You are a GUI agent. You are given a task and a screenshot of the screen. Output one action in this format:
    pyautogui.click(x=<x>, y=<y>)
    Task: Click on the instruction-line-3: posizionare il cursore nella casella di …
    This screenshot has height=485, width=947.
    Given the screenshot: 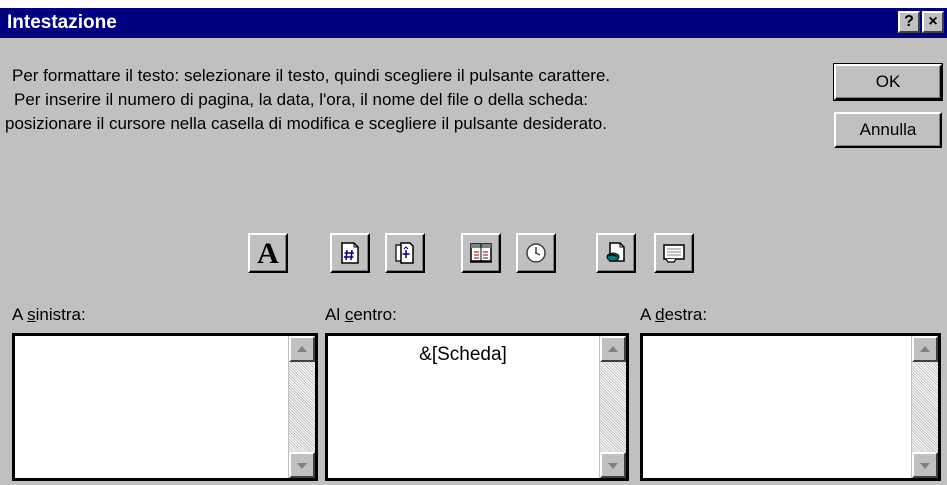 What is the action you would take?
    pyautogui.click(x=306, y=123)
    